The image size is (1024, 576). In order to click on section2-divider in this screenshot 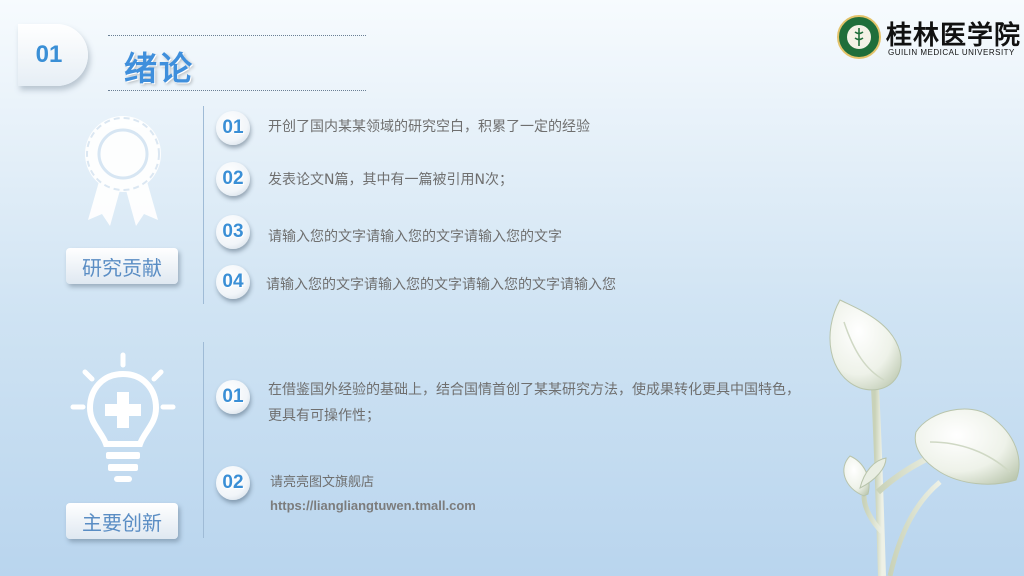, I will do `click(203, 440)`.